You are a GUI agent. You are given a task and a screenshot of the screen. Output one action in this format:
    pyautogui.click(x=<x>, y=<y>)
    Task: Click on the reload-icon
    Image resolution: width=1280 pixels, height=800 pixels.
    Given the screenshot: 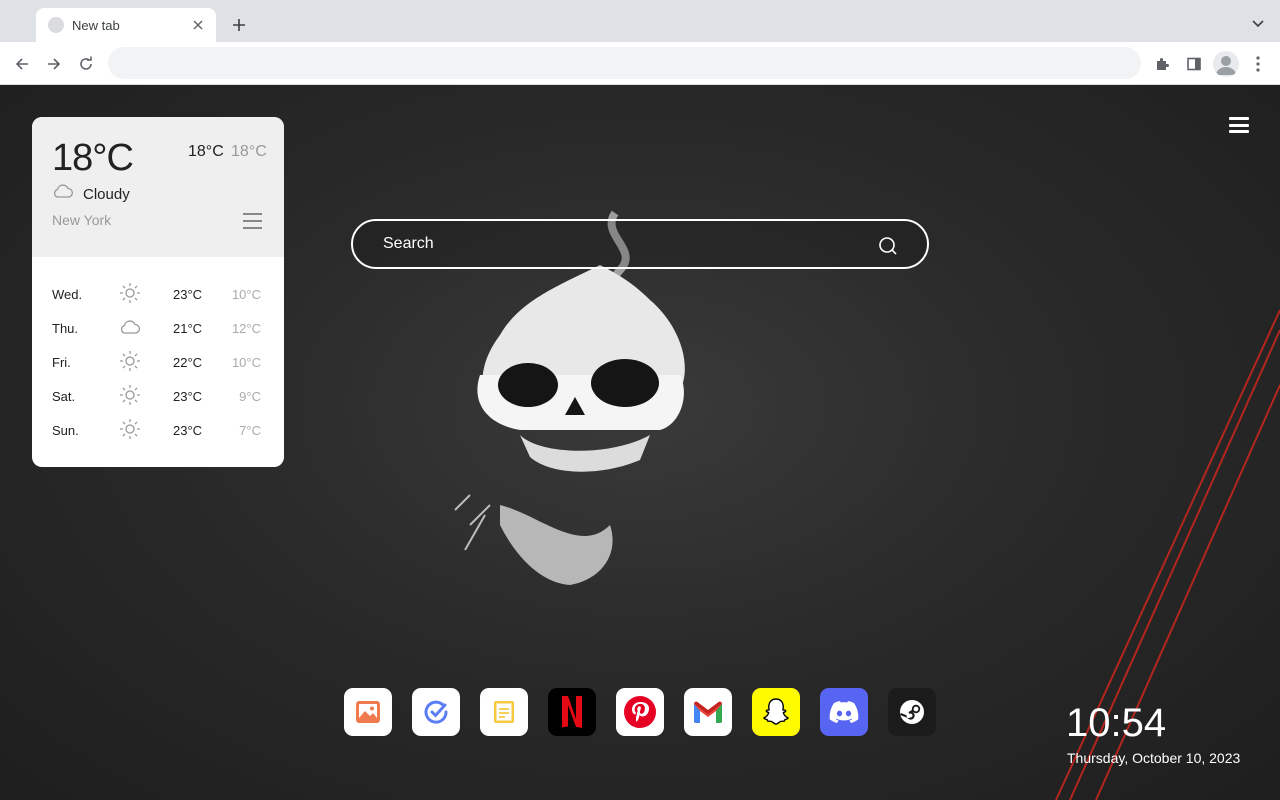 What is the action you would take?
    pyautogui.click(x=86, y=64)
    